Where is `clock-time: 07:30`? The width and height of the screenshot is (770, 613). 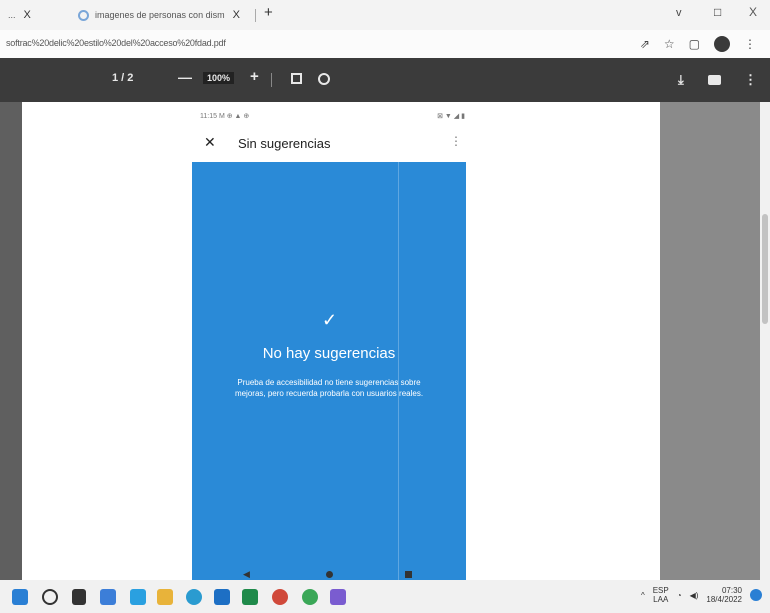
clock-time: 07:30 is located at coordinates (731, 590).